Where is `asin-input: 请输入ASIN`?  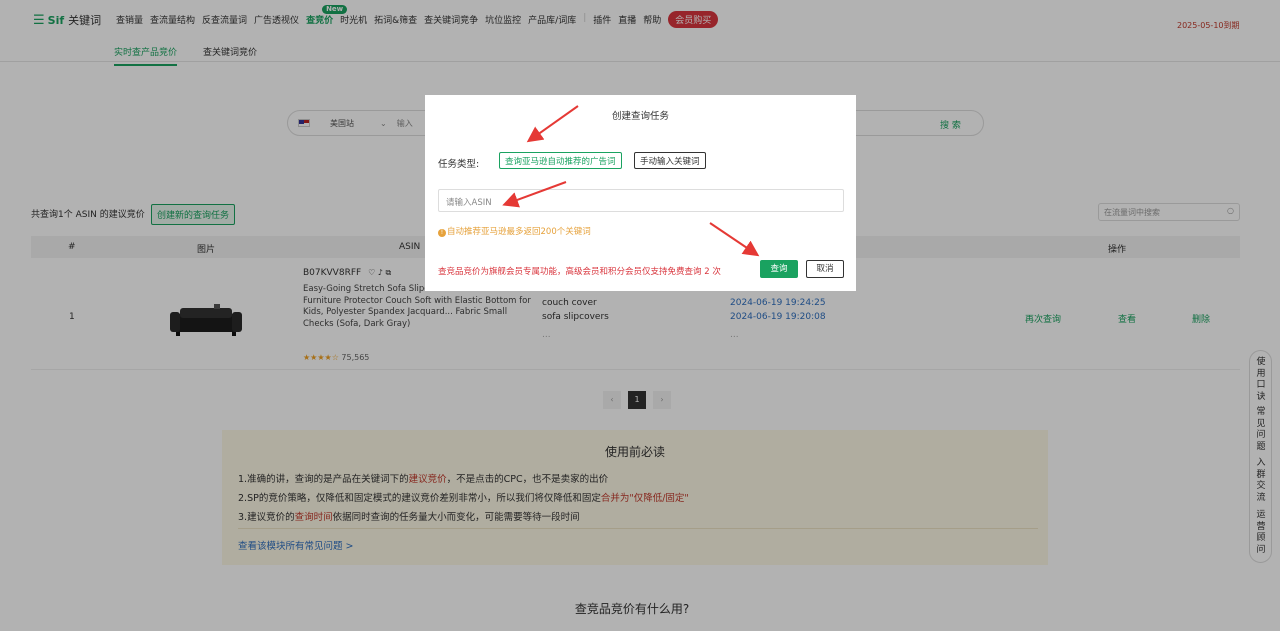
asin-input: 请输入ASIN is located at coordinates (641, 200).